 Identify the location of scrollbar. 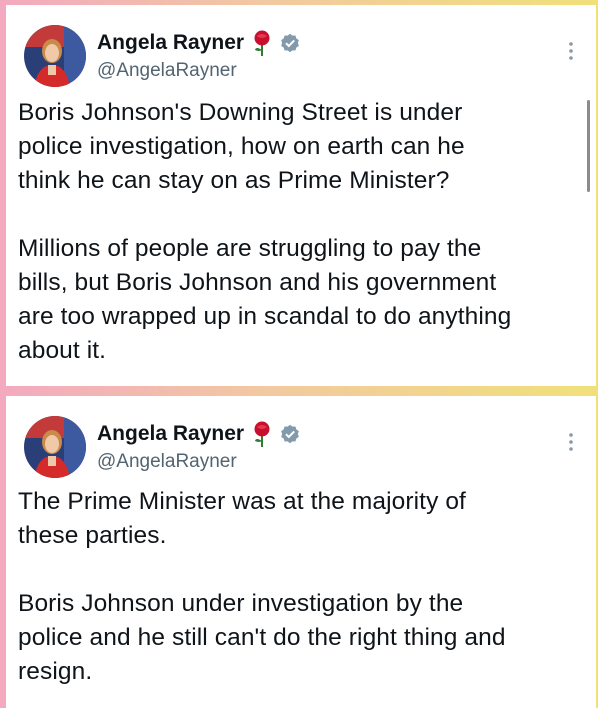
(588, 146).